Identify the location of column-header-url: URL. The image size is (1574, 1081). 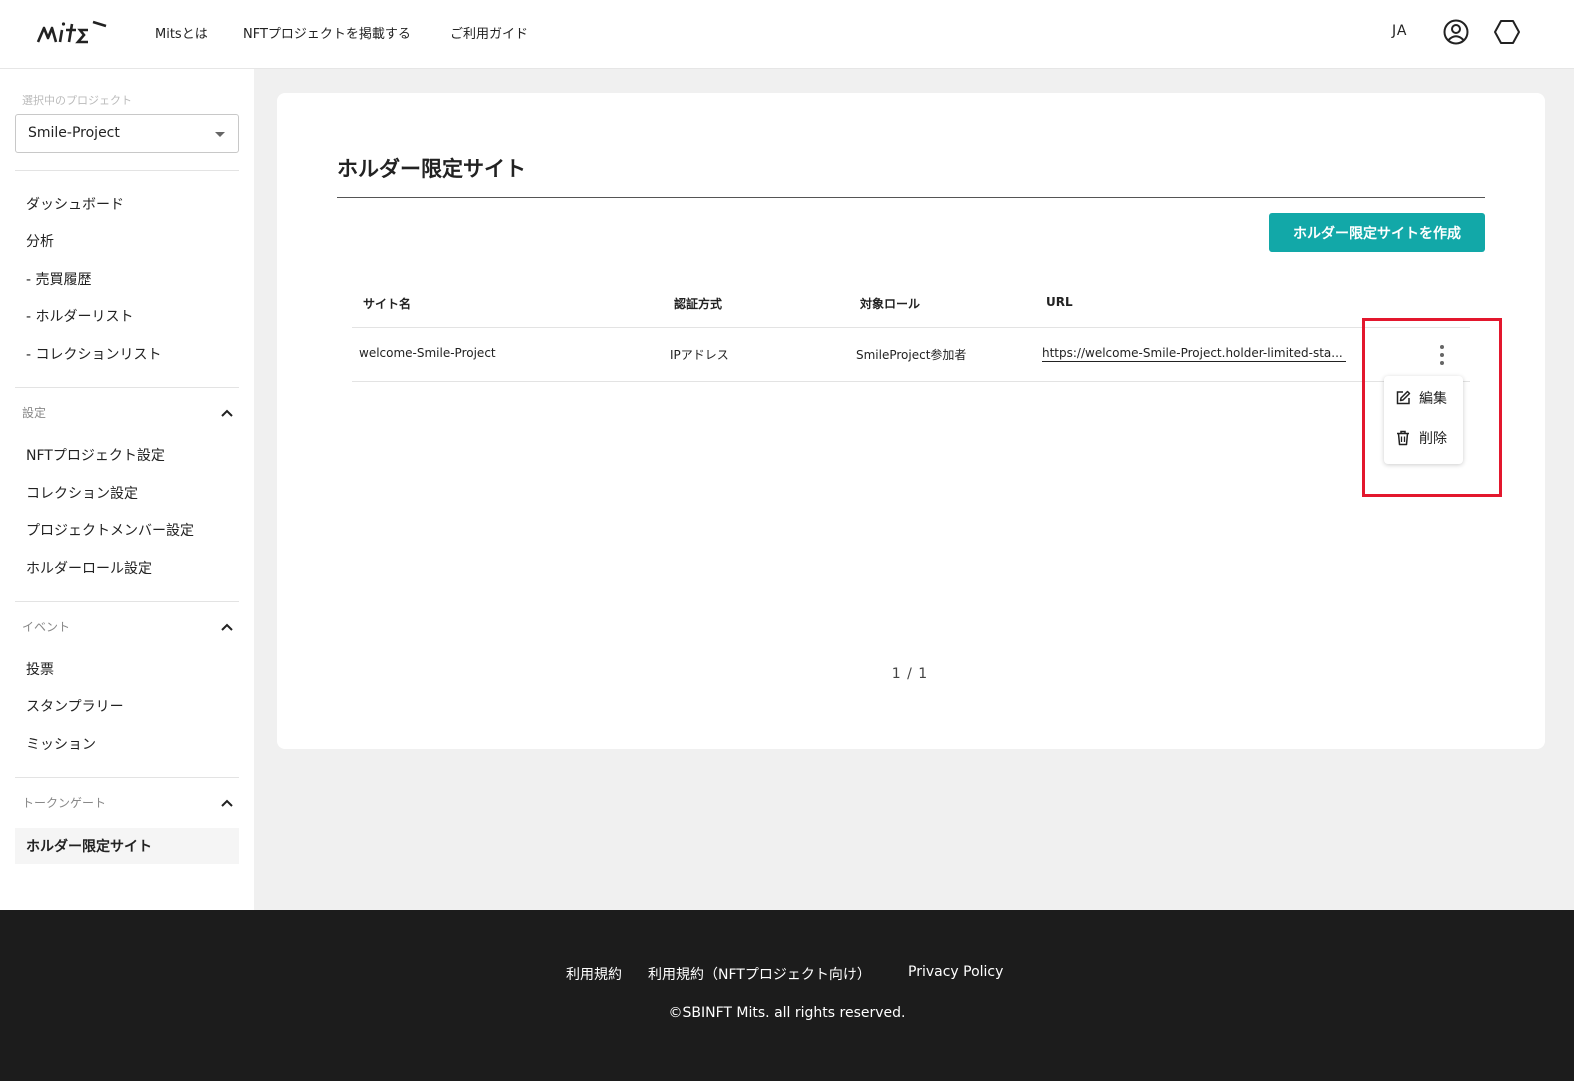
(1059, 302).